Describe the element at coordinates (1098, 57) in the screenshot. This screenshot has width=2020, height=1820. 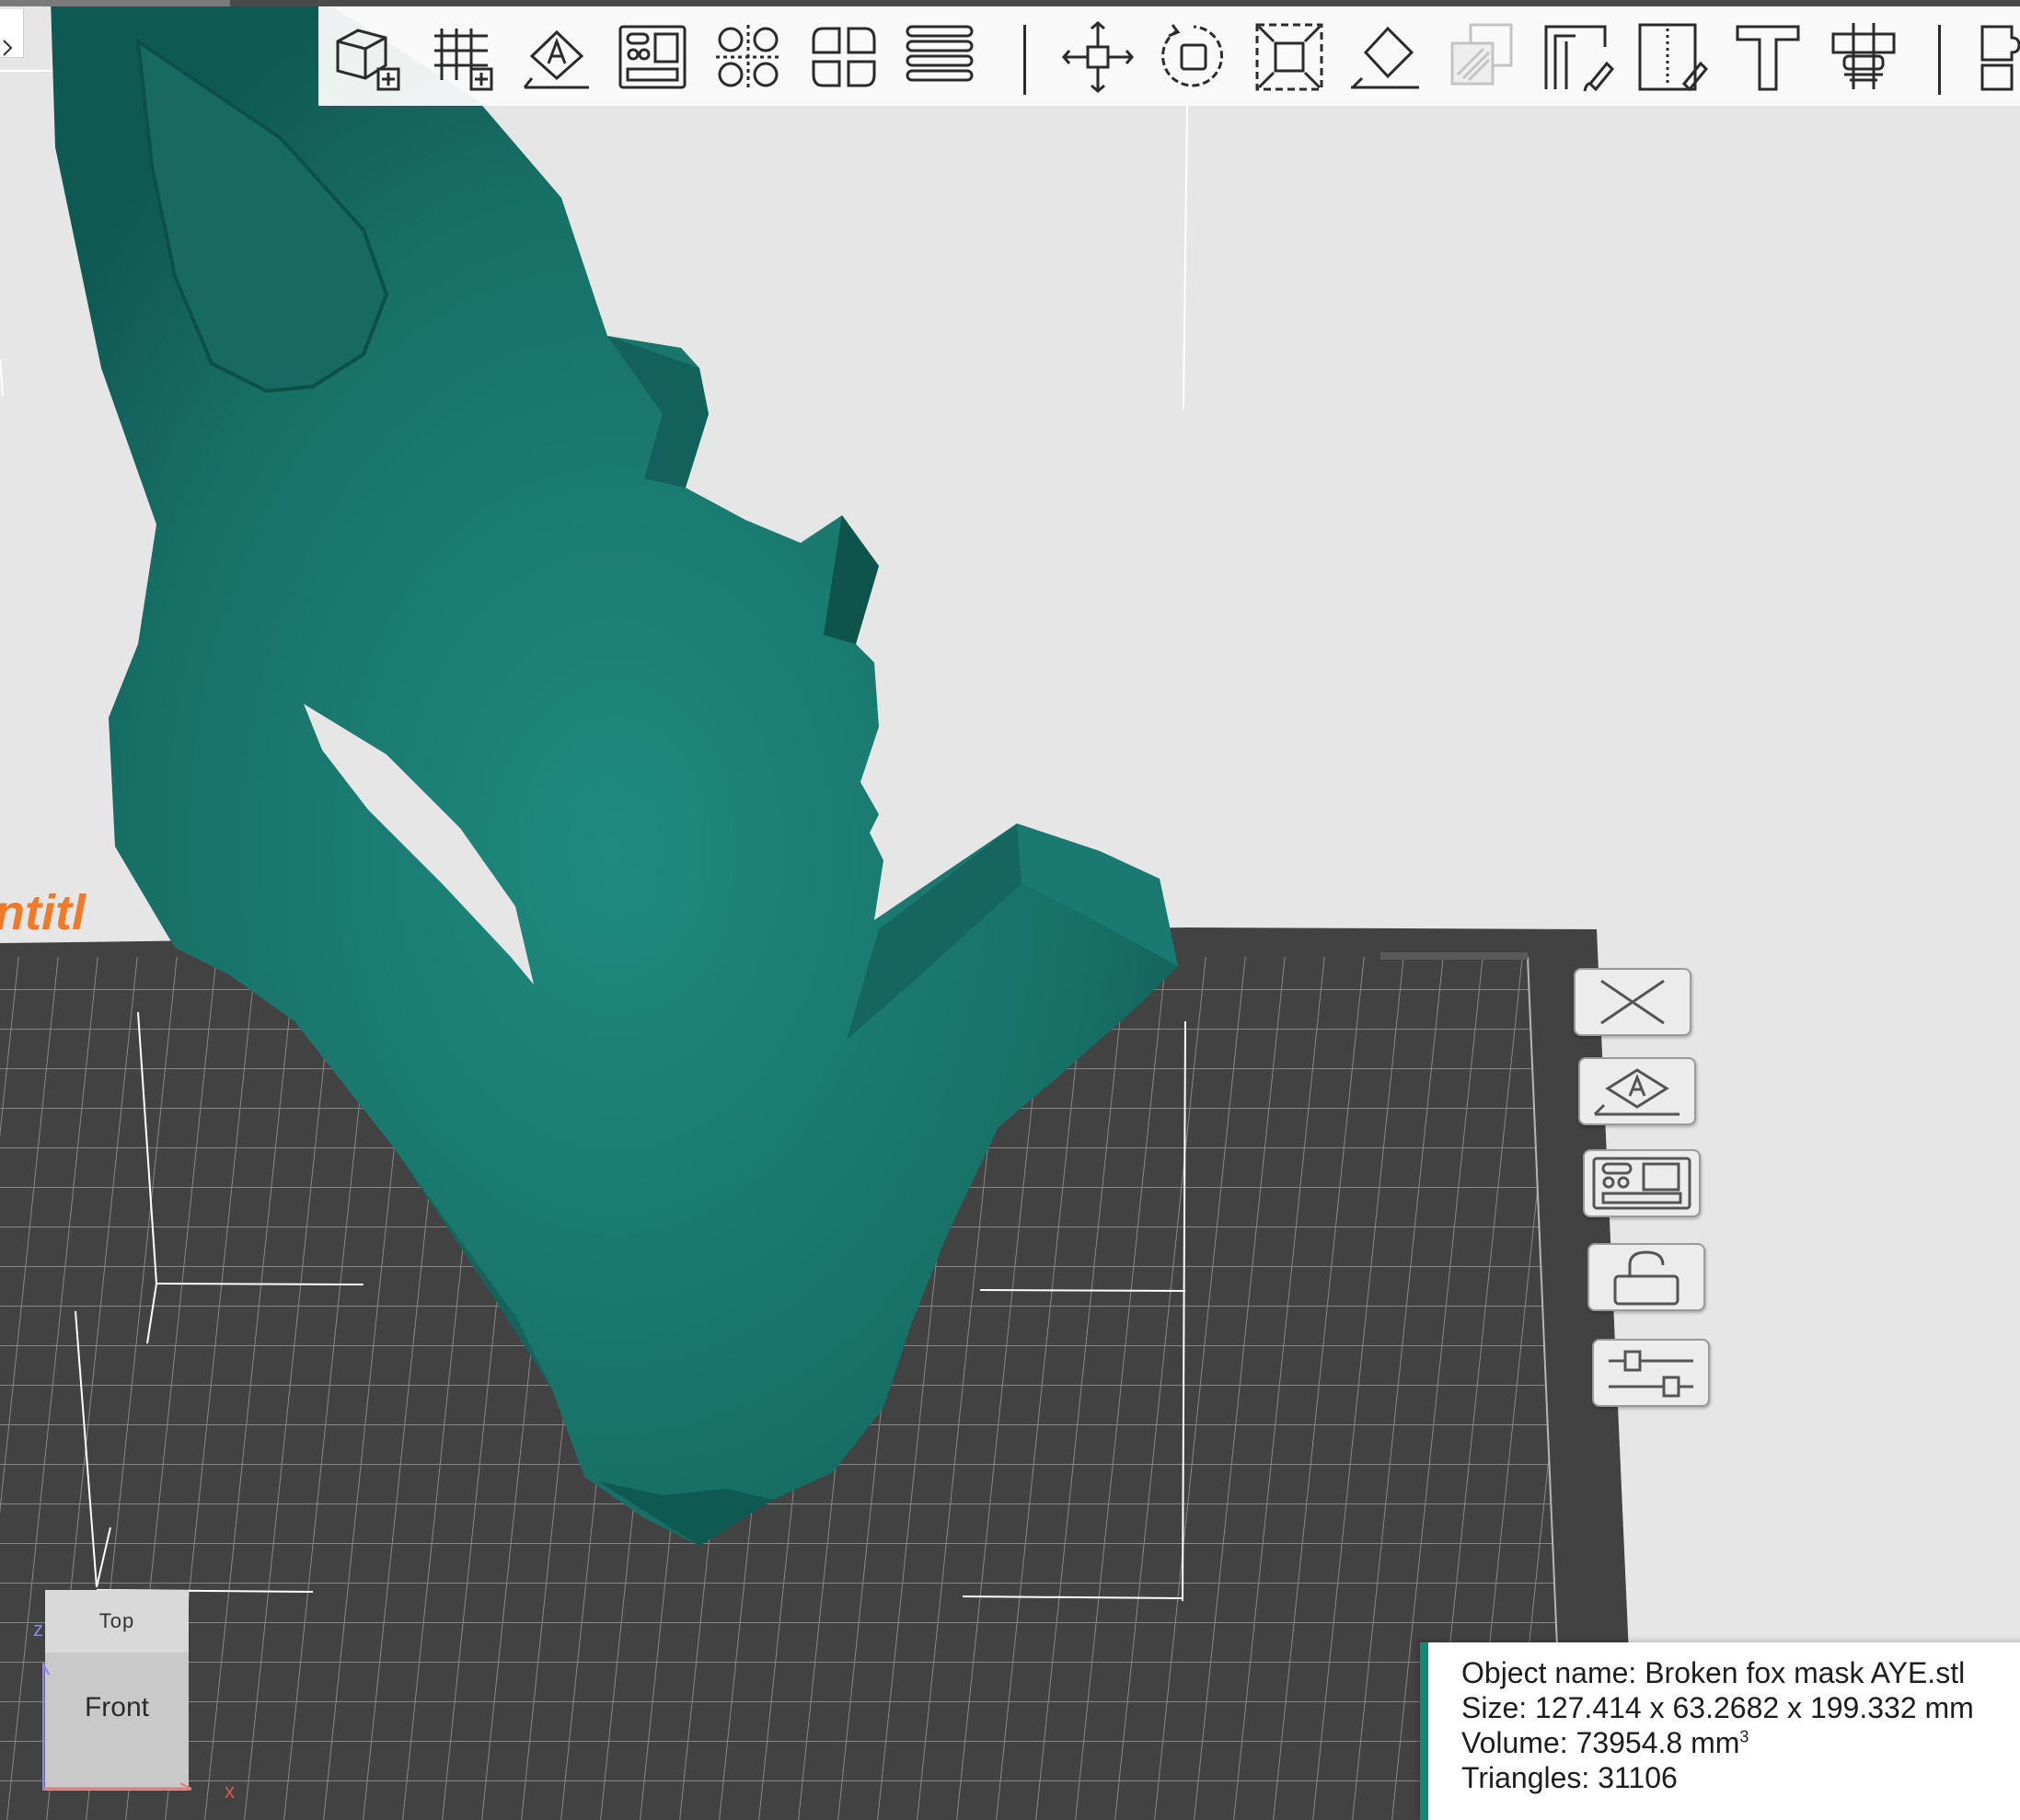
I see `move-icon` at that location.